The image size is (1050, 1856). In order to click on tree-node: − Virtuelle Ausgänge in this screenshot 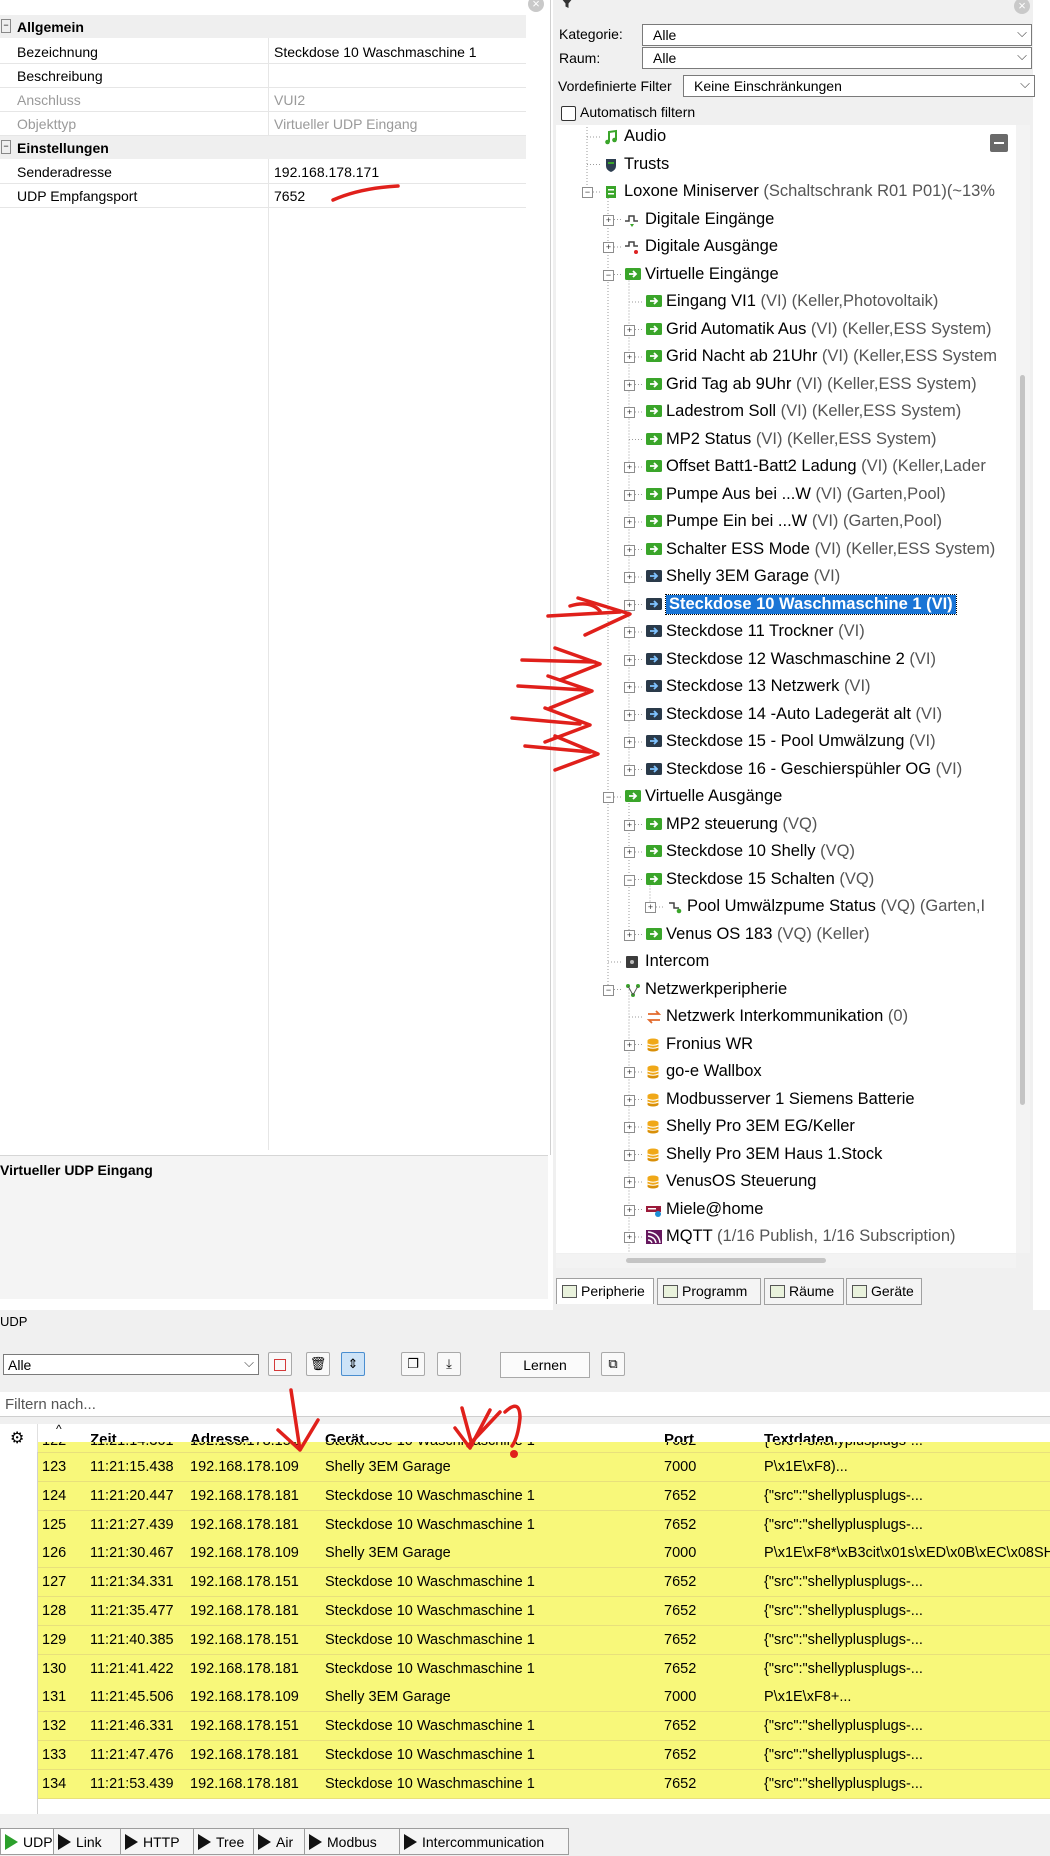, I will do `click(786, 798)`.